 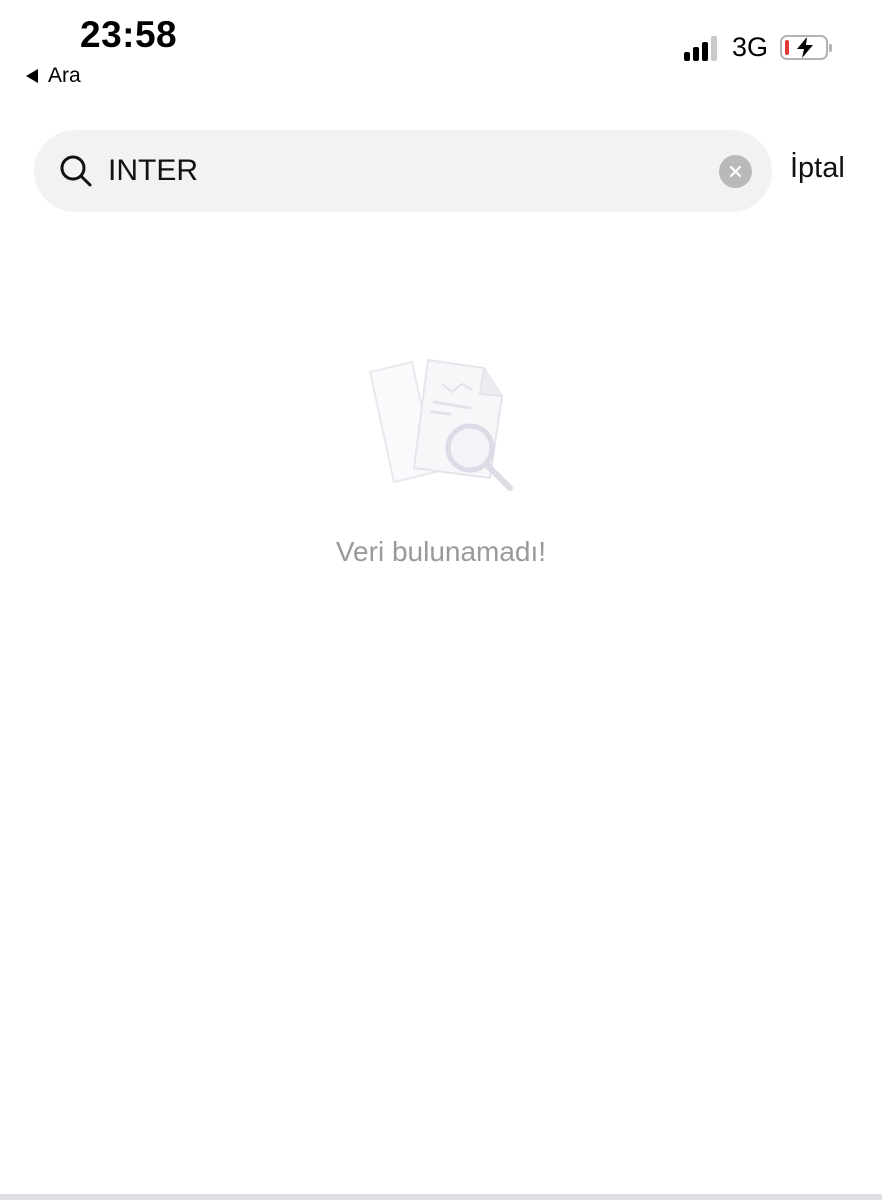 I want to click on back-app-label: Ara, so click(x=64, y=75).